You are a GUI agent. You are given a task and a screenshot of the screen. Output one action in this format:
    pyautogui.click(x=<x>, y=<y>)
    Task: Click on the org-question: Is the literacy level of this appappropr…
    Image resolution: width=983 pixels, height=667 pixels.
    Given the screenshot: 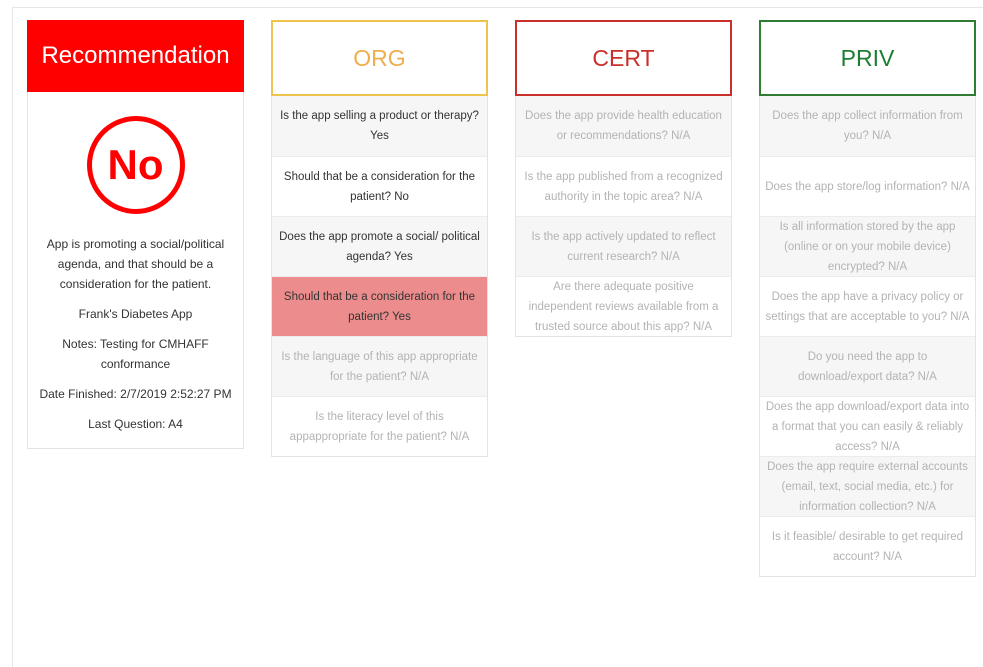 What is the action you would take?
    pyautogui.click(x=379, y=426)
    